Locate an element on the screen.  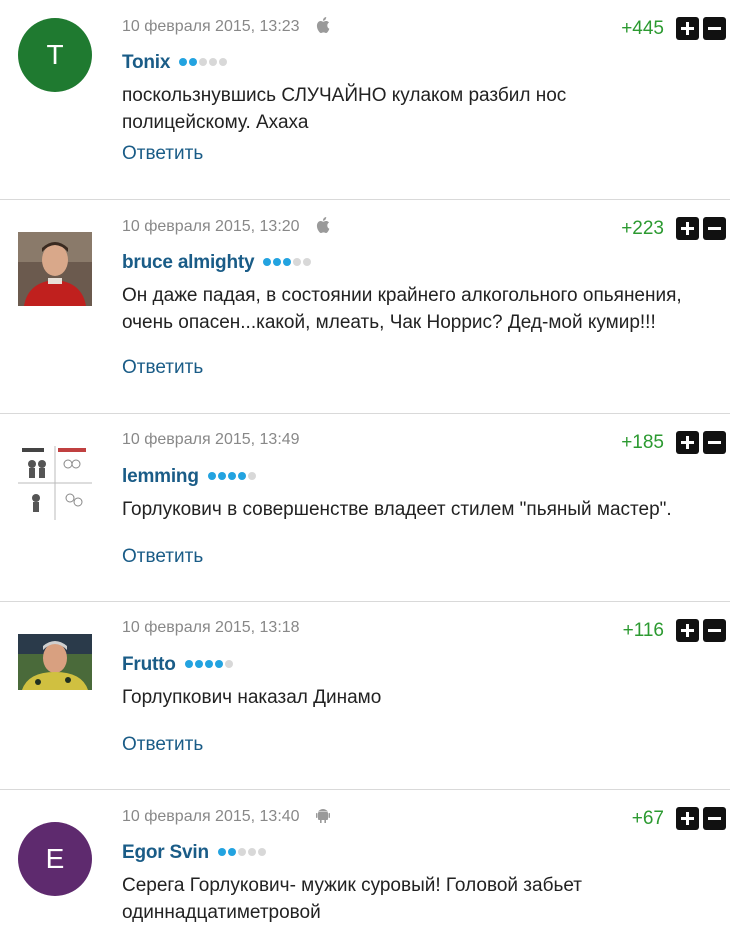
author: lemming is located at coordinates (190, 476).